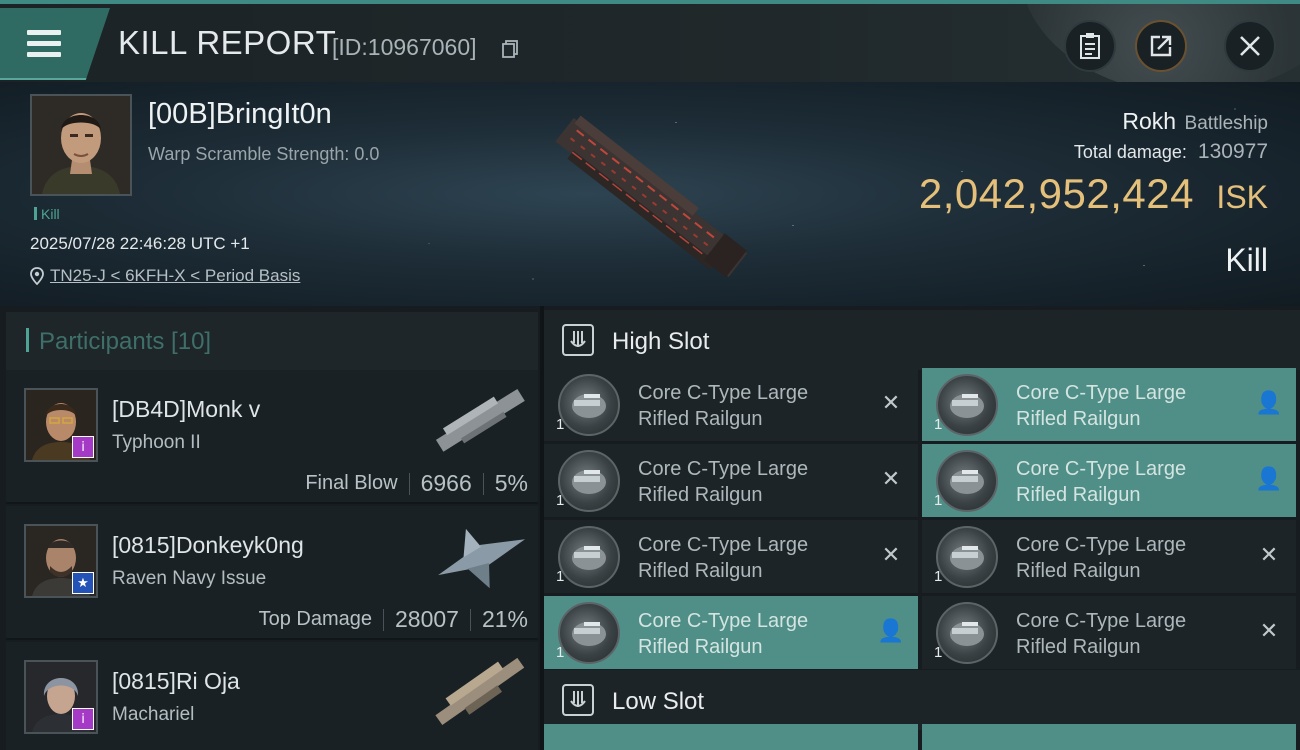  What do you see at coordinates (272, 341) in the screenshot?
I see `participants-header: Participants [10]` at bounding box center [272, 341].